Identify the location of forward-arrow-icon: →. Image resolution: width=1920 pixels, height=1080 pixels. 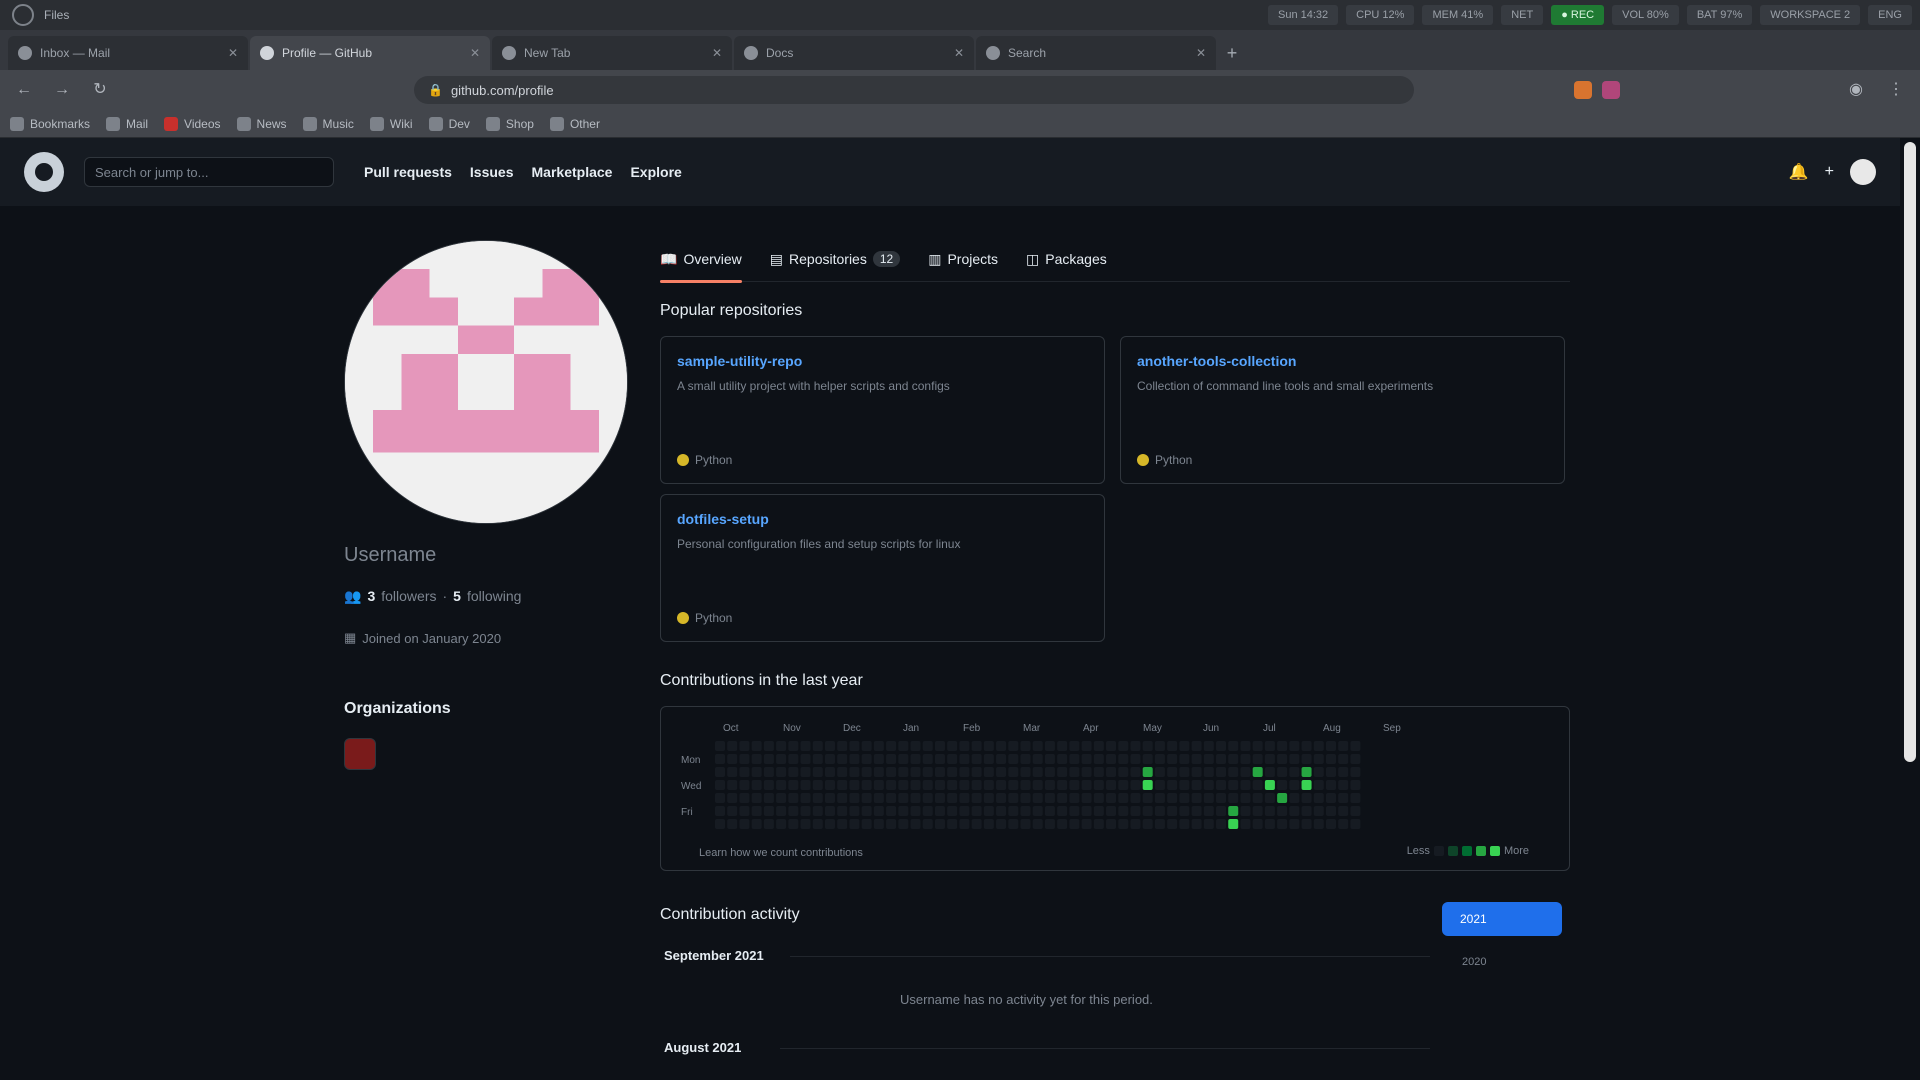
(62, 90).